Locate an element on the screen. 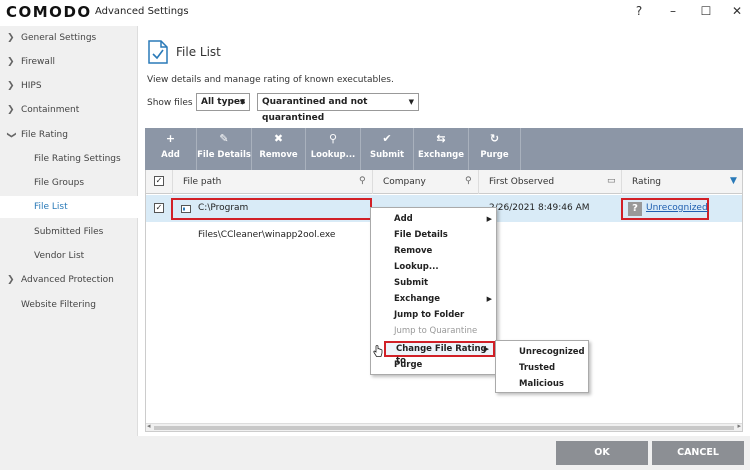 This screenshot has width=750, height=470. file-list-icon is located at coordinates (158, 52).